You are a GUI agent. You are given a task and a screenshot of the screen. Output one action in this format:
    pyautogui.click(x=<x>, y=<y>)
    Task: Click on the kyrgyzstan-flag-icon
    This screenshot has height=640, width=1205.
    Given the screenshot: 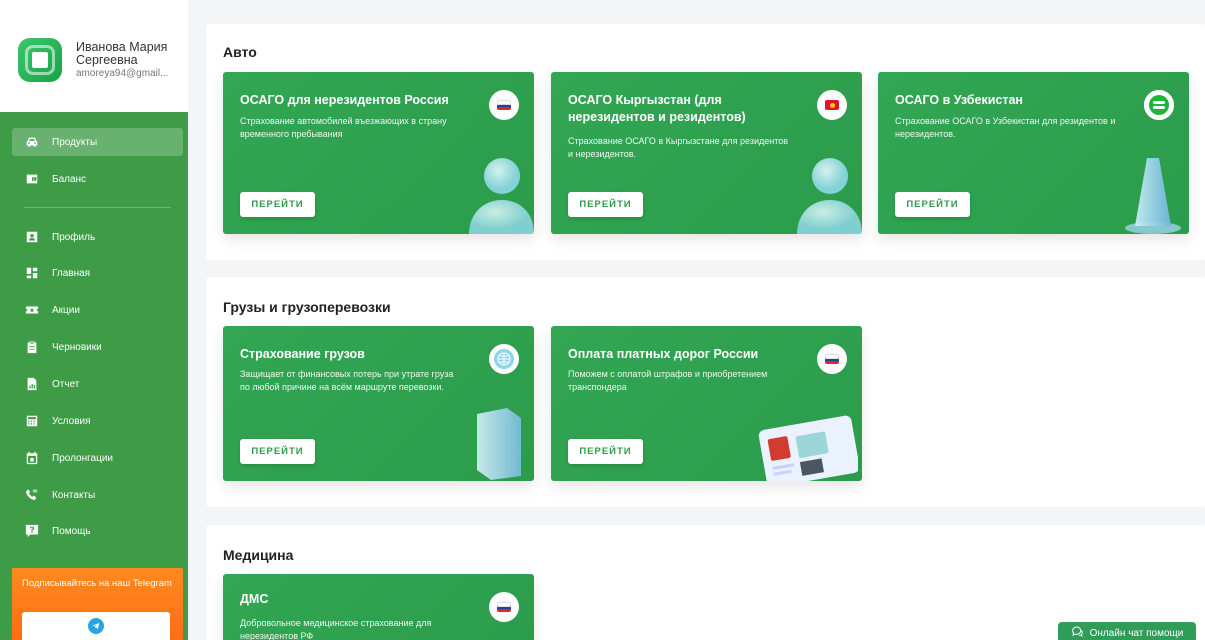 What is the action you would take?
    pyautogui.click(x=832, y=105)
    